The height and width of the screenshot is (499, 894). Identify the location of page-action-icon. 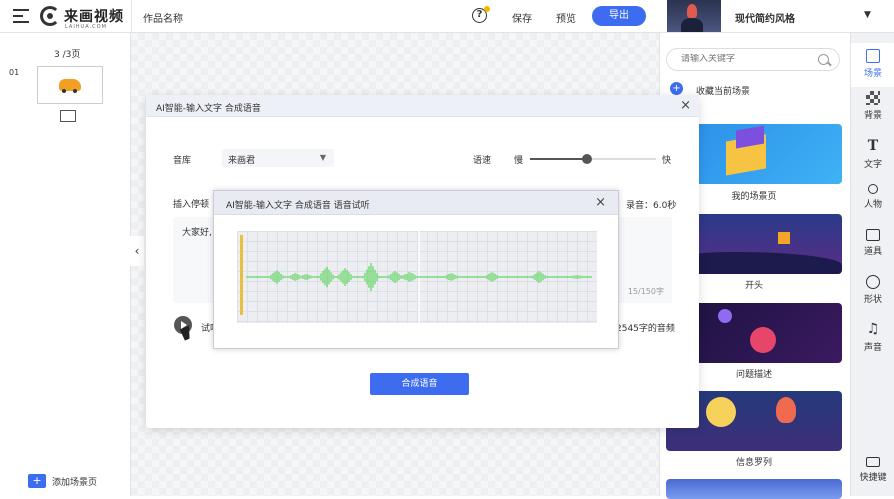
(68, 116).